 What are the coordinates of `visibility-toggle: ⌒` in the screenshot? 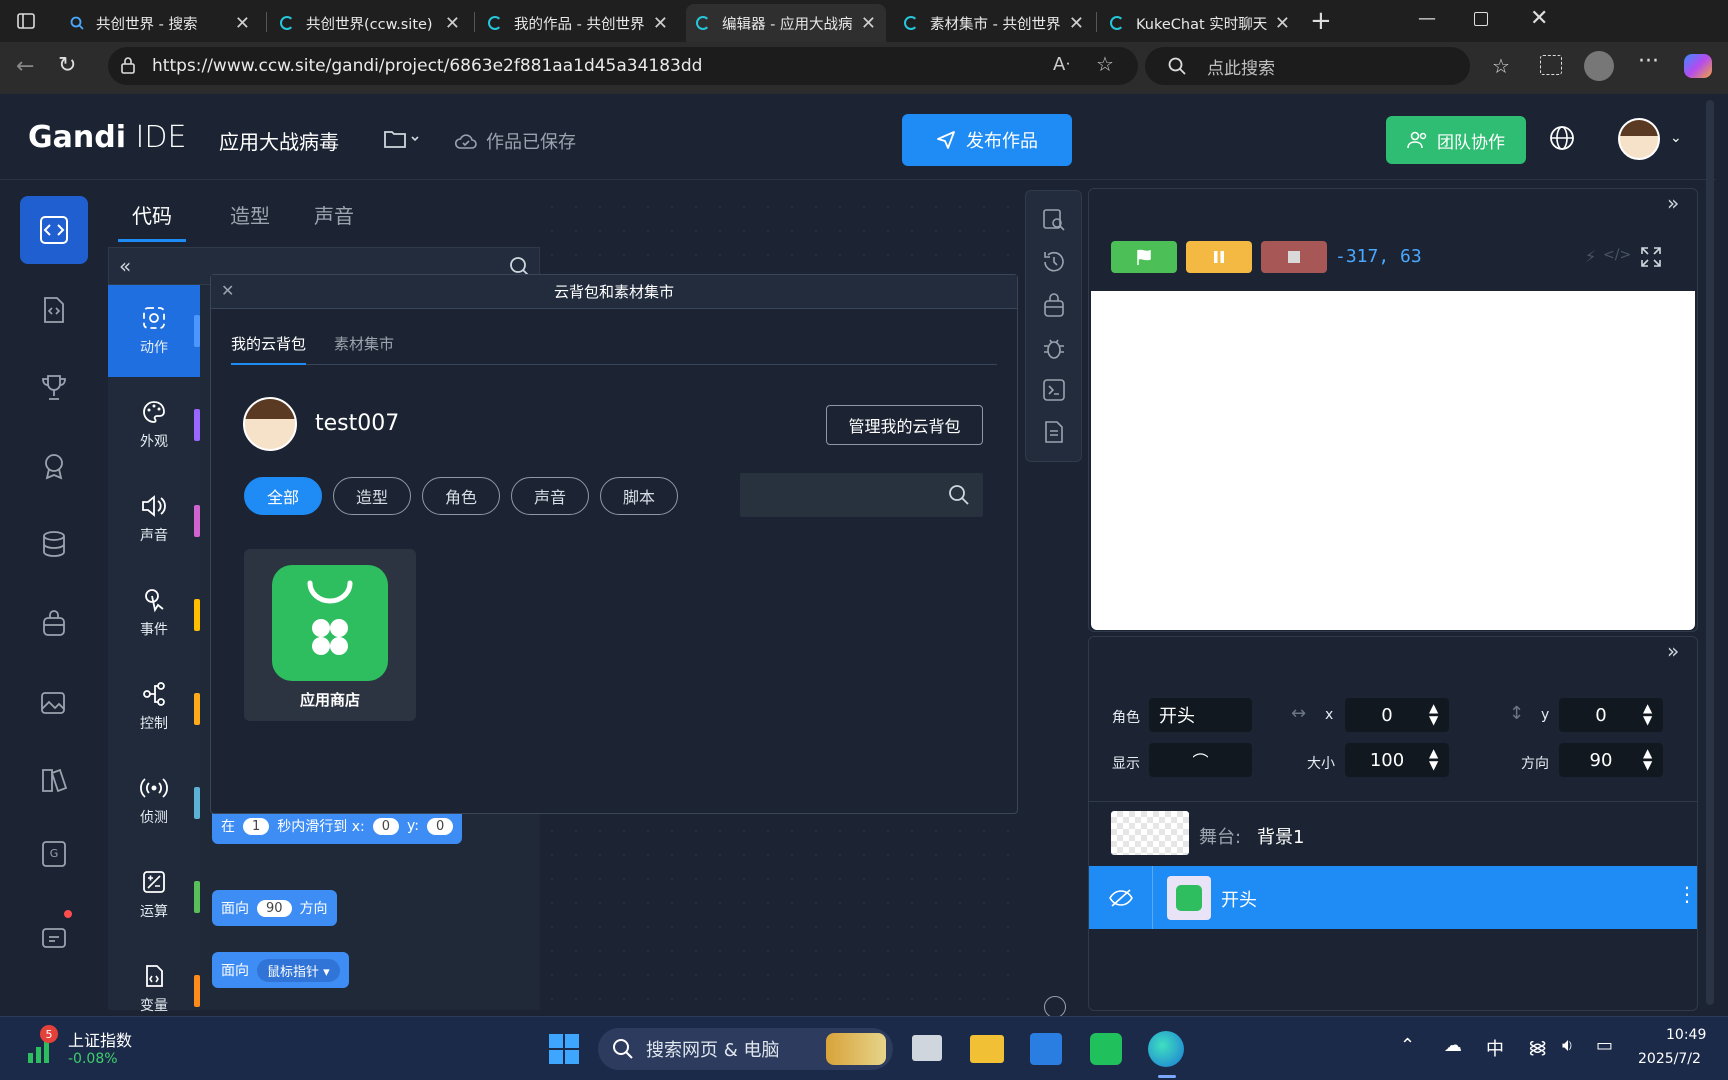 It's located at (1200, 760).